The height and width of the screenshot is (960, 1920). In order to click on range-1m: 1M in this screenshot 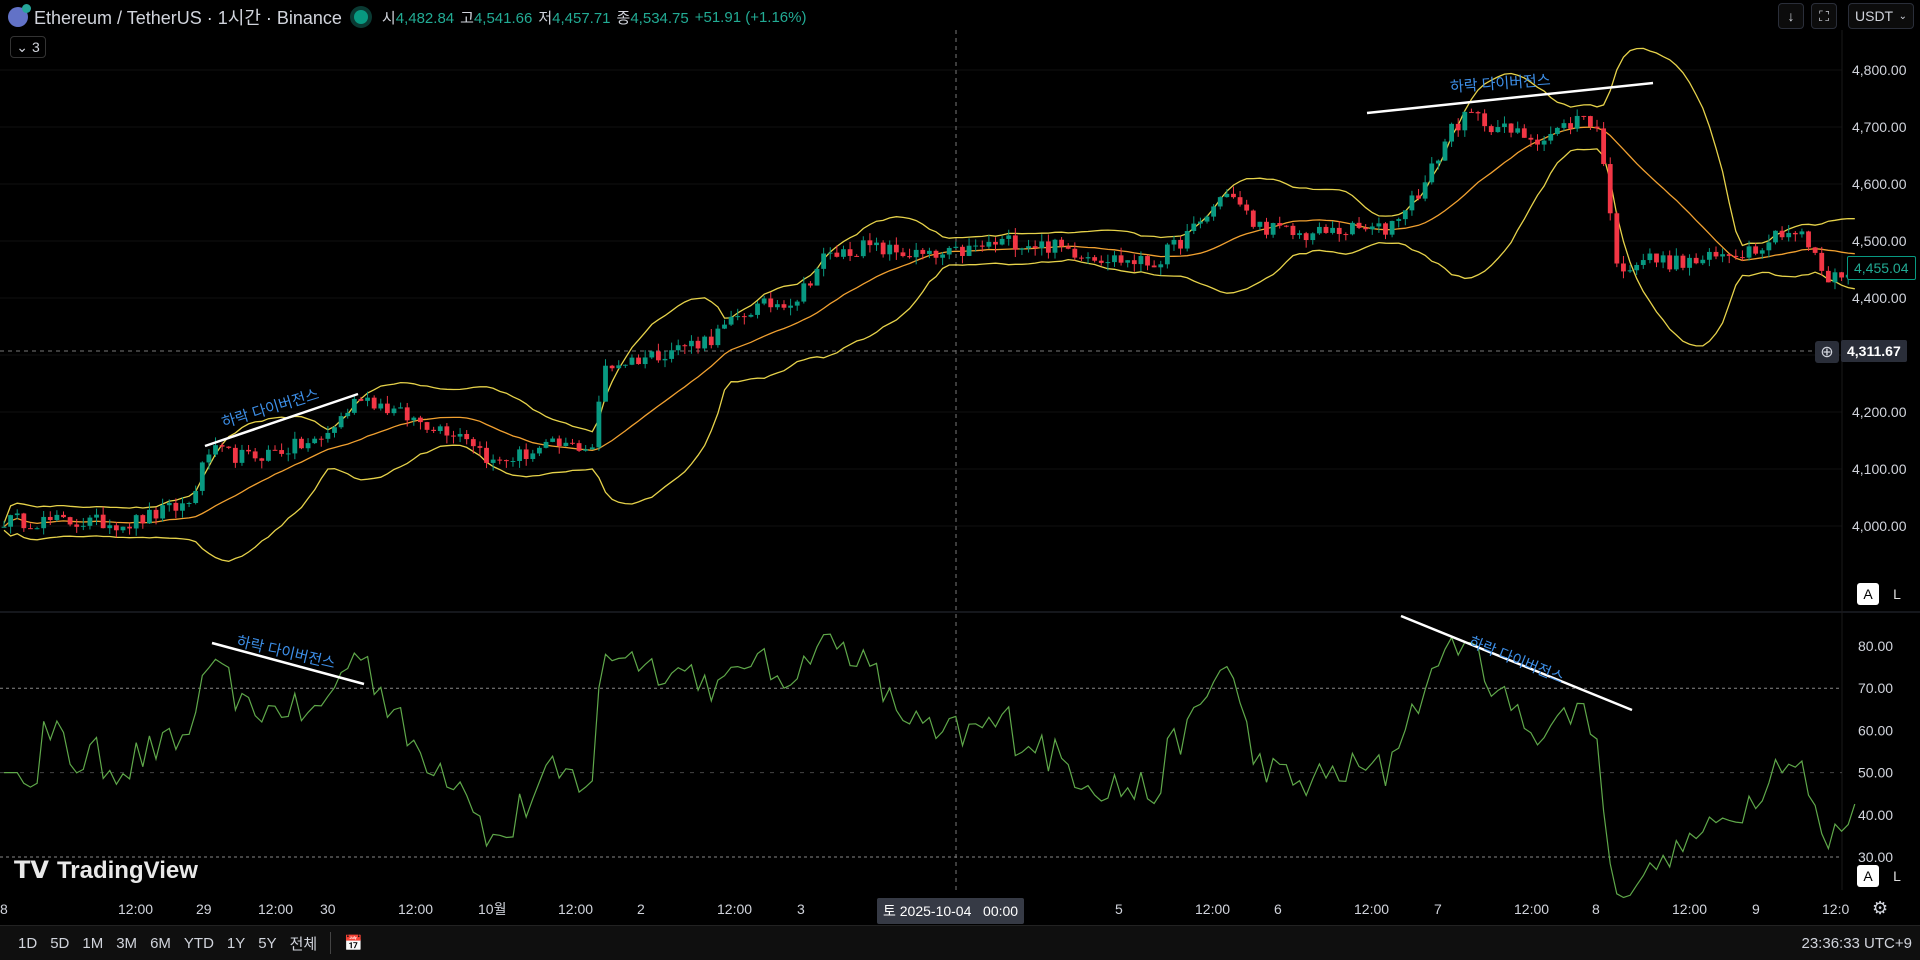, I will do `click(92, 943)`.